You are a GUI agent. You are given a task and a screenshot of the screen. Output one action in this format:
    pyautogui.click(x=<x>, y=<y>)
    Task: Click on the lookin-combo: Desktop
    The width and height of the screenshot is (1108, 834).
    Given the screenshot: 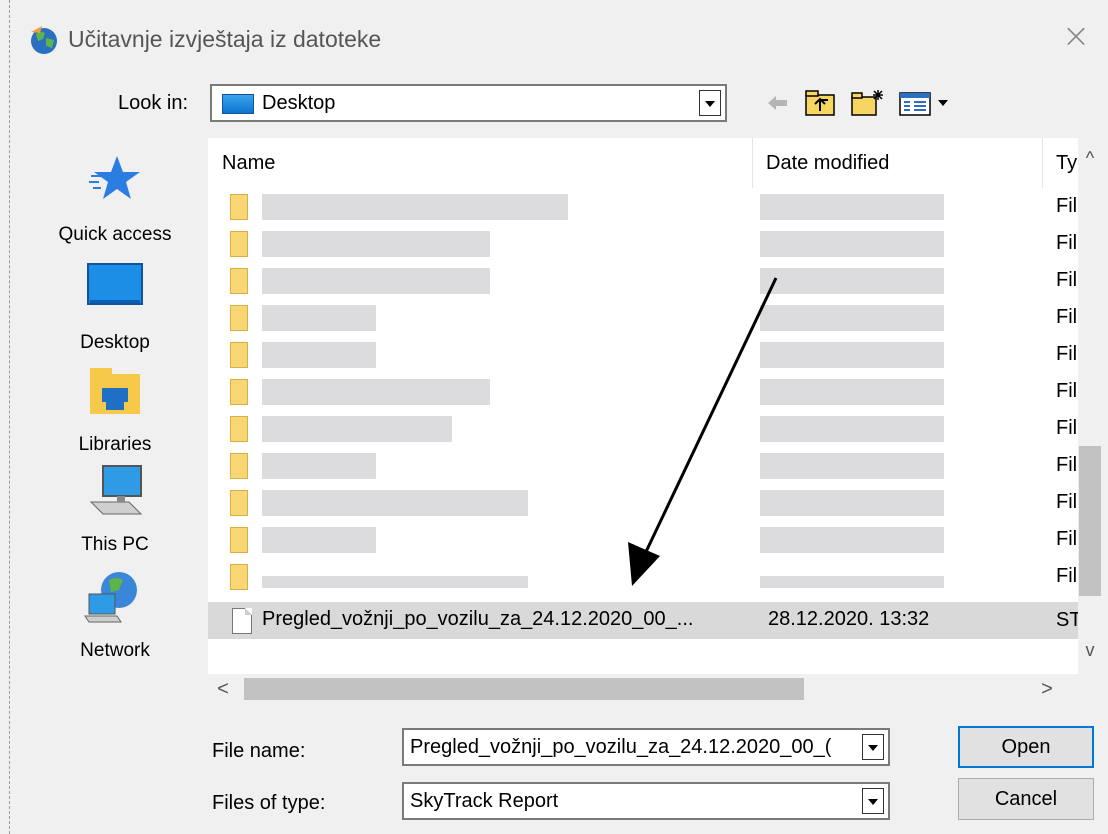 What is the action you would take?
    pyautogui.click(x=468, y=103)
    